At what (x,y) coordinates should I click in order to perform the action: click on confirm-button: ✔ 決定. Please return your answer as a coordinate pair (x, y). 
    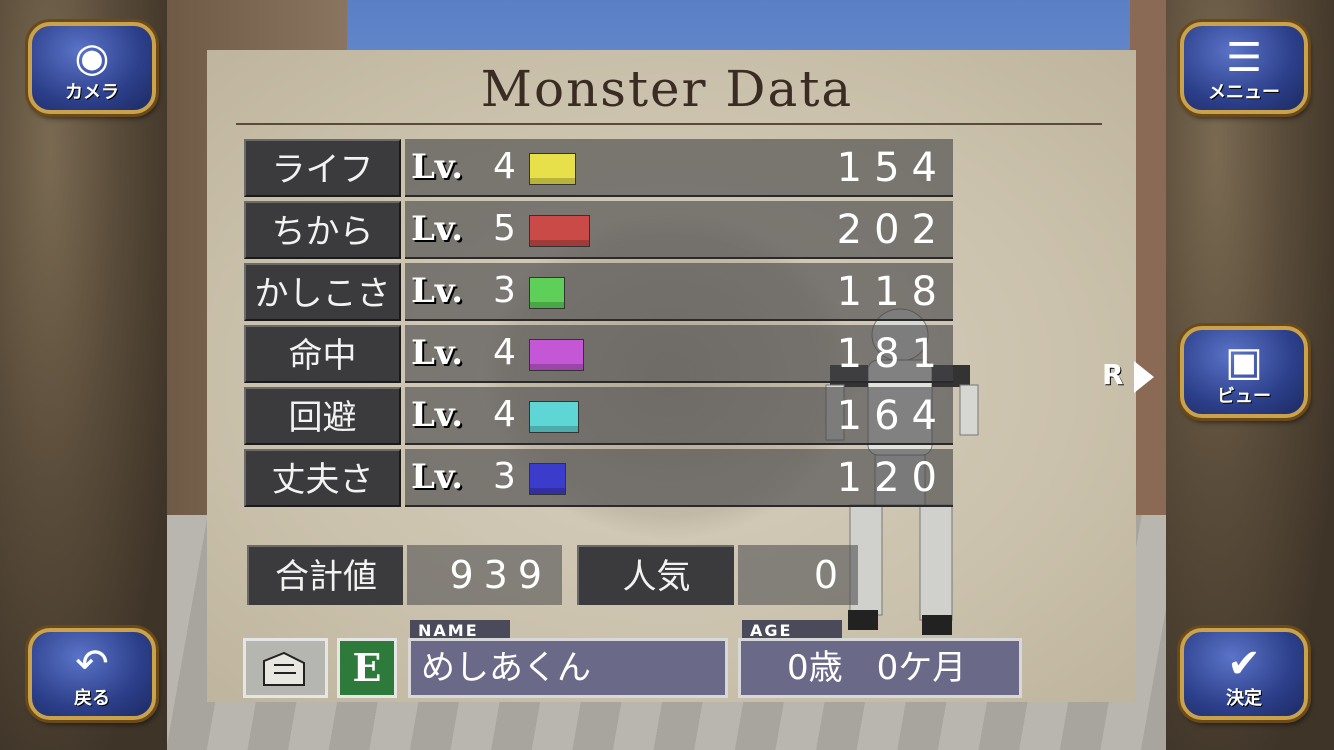
    Looking at the image, I should click on (1244, 674).